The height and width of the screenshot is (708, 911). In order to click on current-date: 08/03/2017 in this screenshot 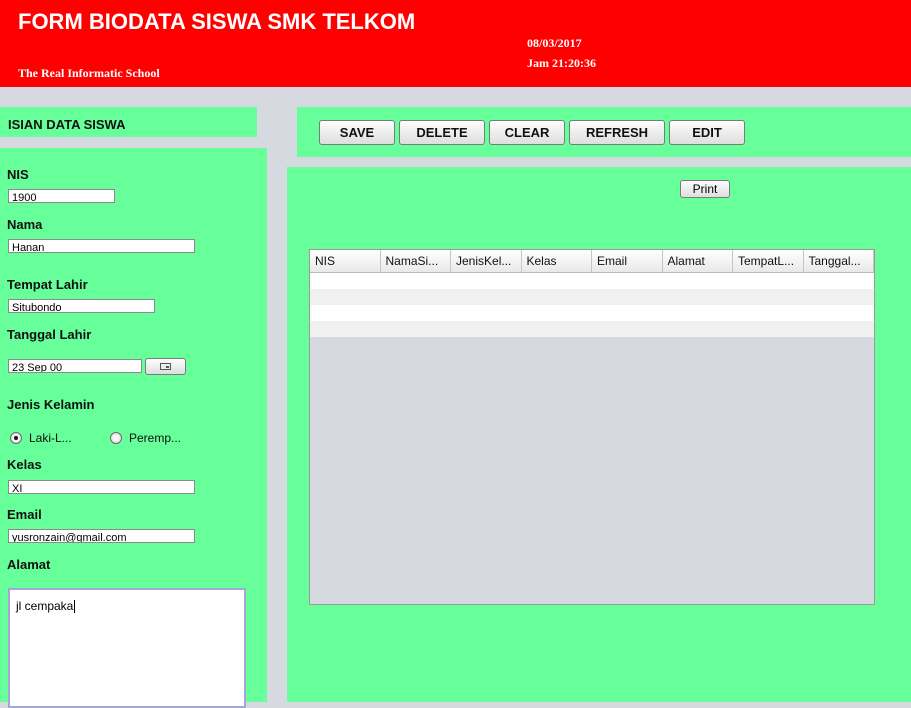, I will do `click(554, 43)`.